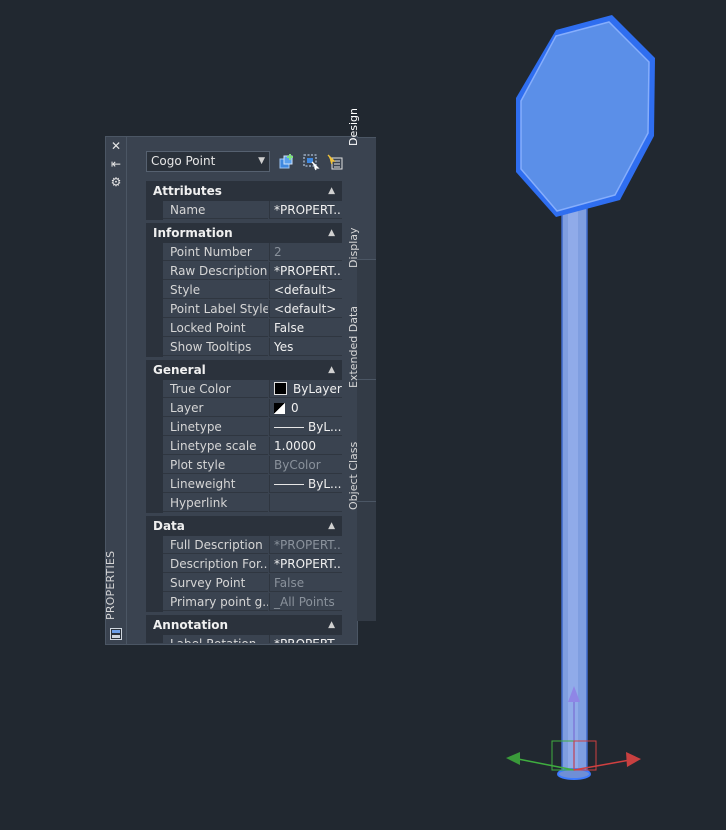  Describe the element at coordinates (585, 116) in the screenshot. I see `sign-face` at that location.